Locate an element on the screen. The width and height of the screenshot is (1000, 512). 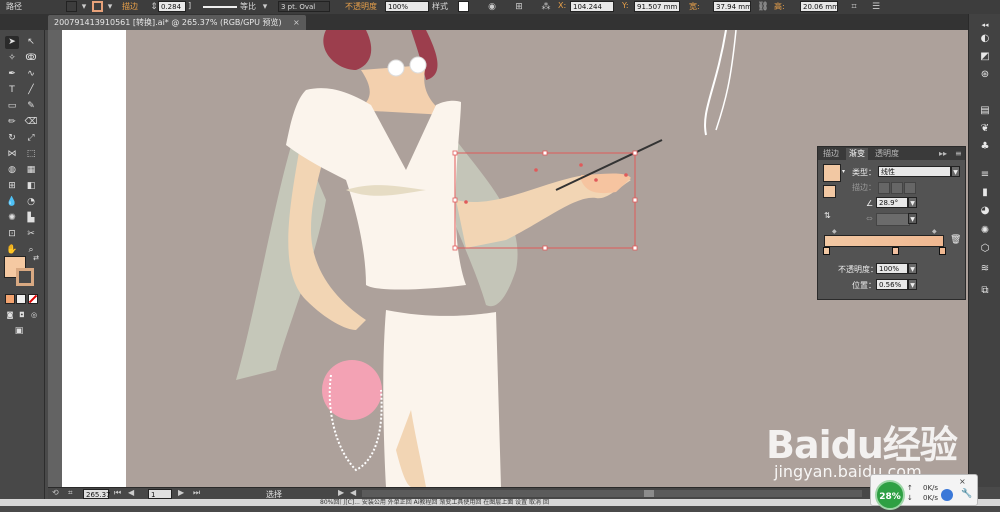
shape-builder-tool-icon: ◍ is located at coordinates (12, 170).